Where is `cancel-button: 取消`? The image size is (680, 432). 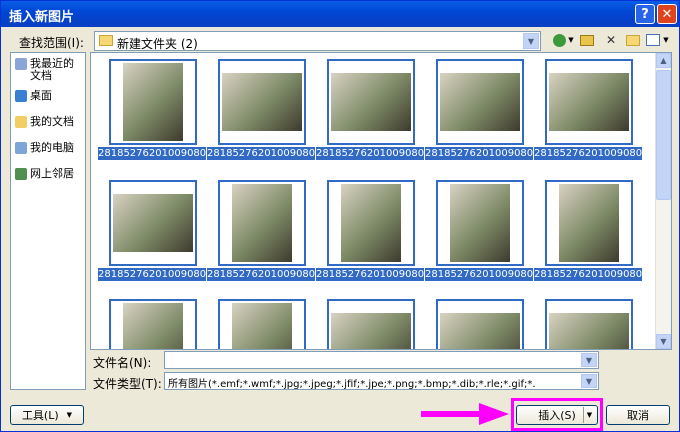 cancel-button: 取消 is located at coordinates (638, 415).